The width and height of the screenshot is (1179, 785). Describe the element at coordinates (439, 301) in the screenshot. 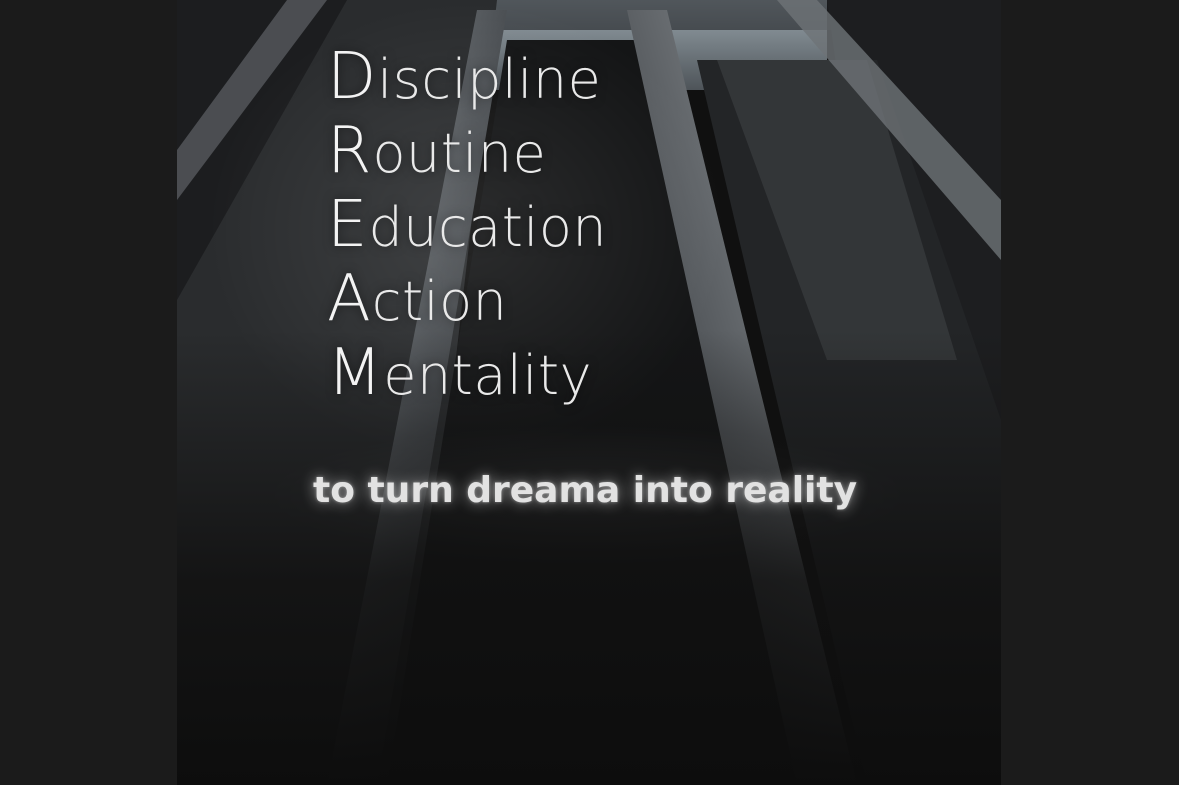

I see `acronym-word-rest: ction` at that location.